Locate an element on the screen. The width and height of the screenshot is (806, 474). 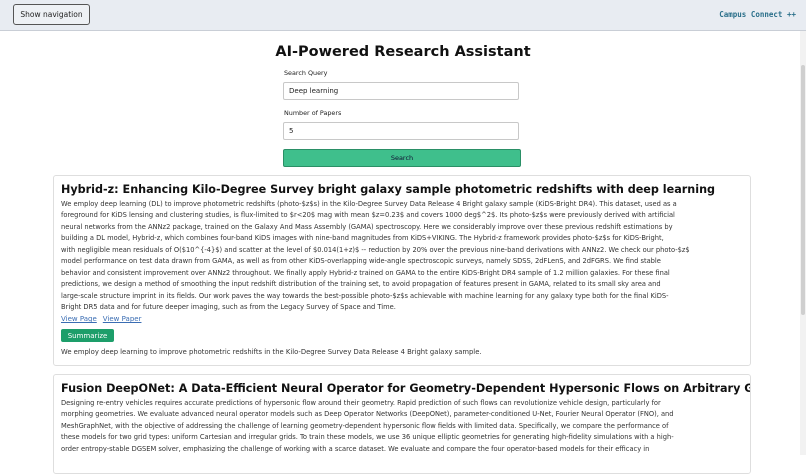
page-title: AI-Powered Research Assistant is located at coordinates (403, 52).